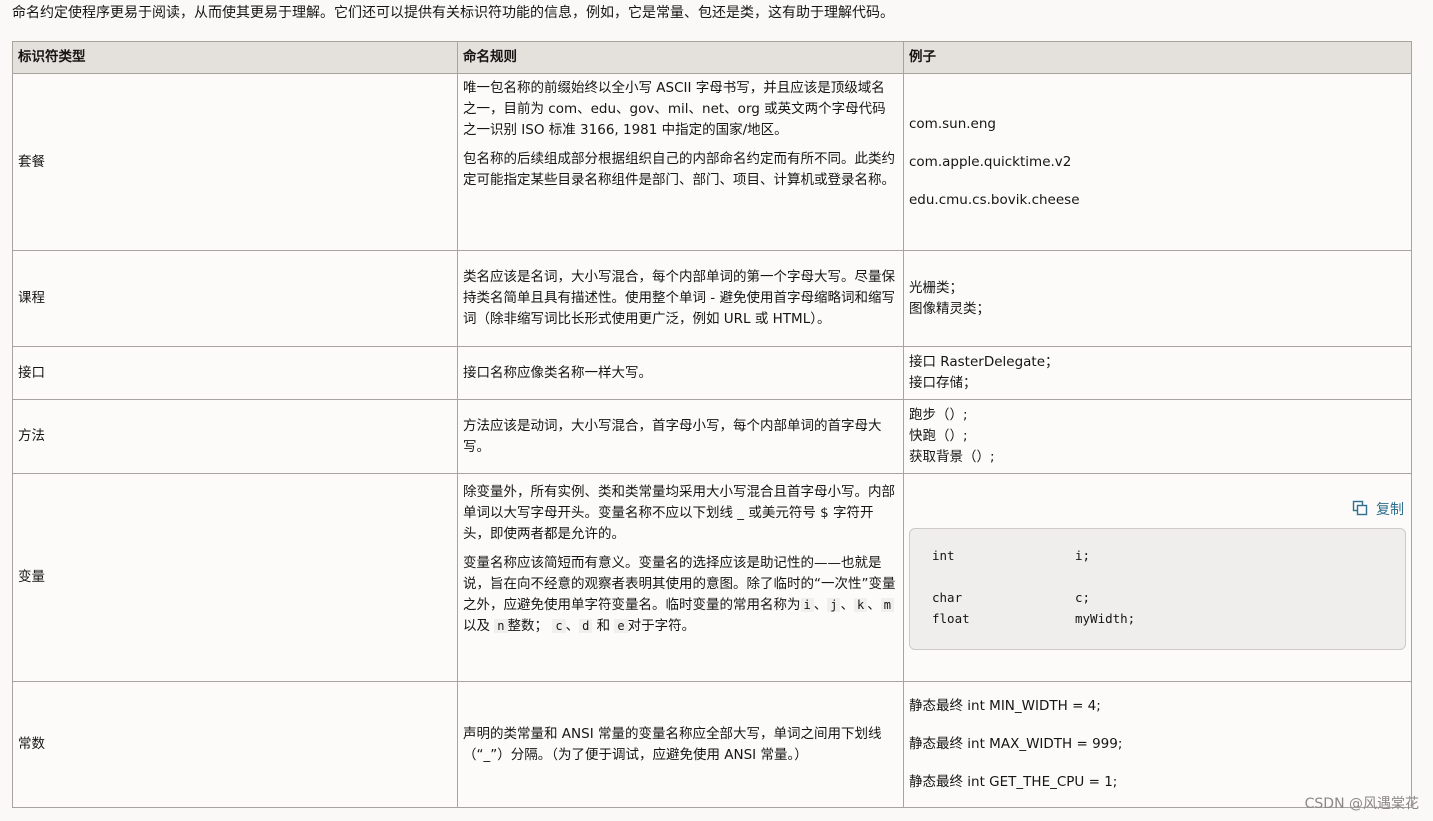 This screenshot has width=1433, height=821. Describe the element at coordinates (528, 626) in the screenshot. I see `rule-text: 整数；` at that location.